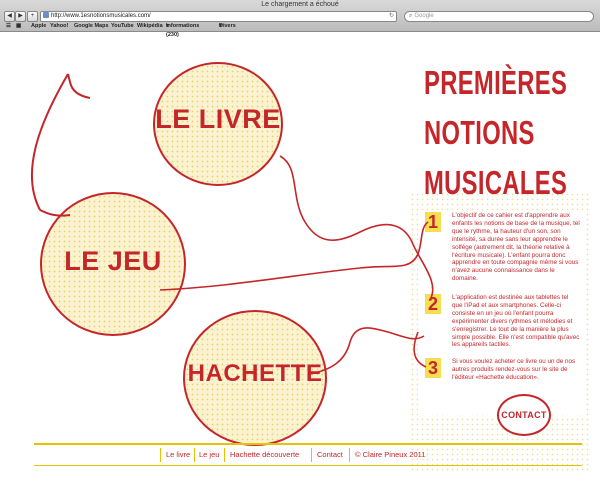 Image resolution: width=600 pixels, height=487 pixels. What do you see at coordinates (38, 26) in the screenshot?
I see `bookmark-apple: Apple` at bounding box center [38, 26].